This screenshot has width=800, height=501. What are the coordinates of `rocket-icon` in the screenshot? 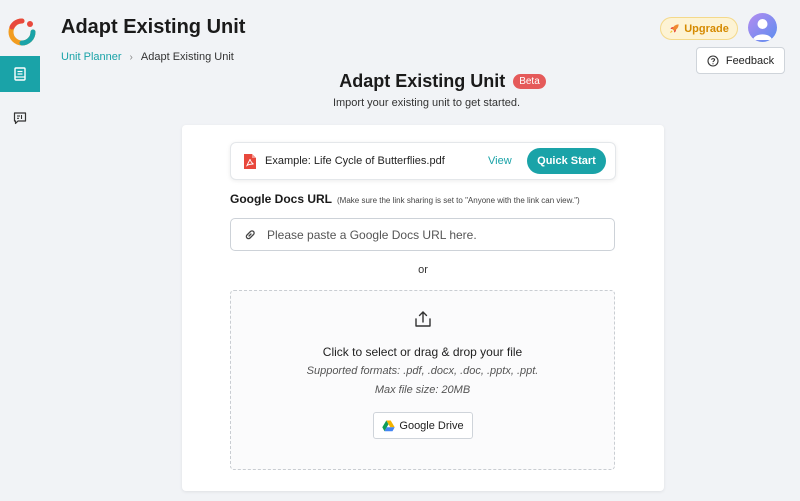 It's located at (674, 29).